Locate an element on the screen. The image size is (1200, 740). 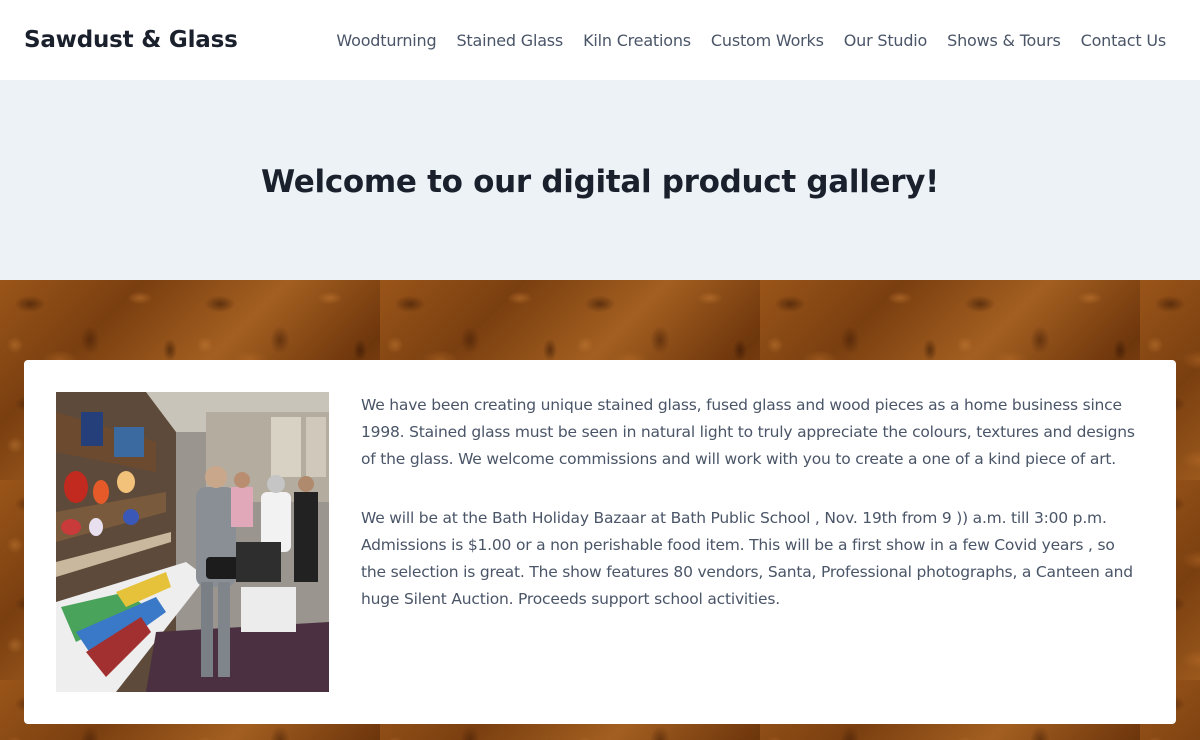
page-heading: Welcome to our digital product gallery! is located at coordinates (600, 182).